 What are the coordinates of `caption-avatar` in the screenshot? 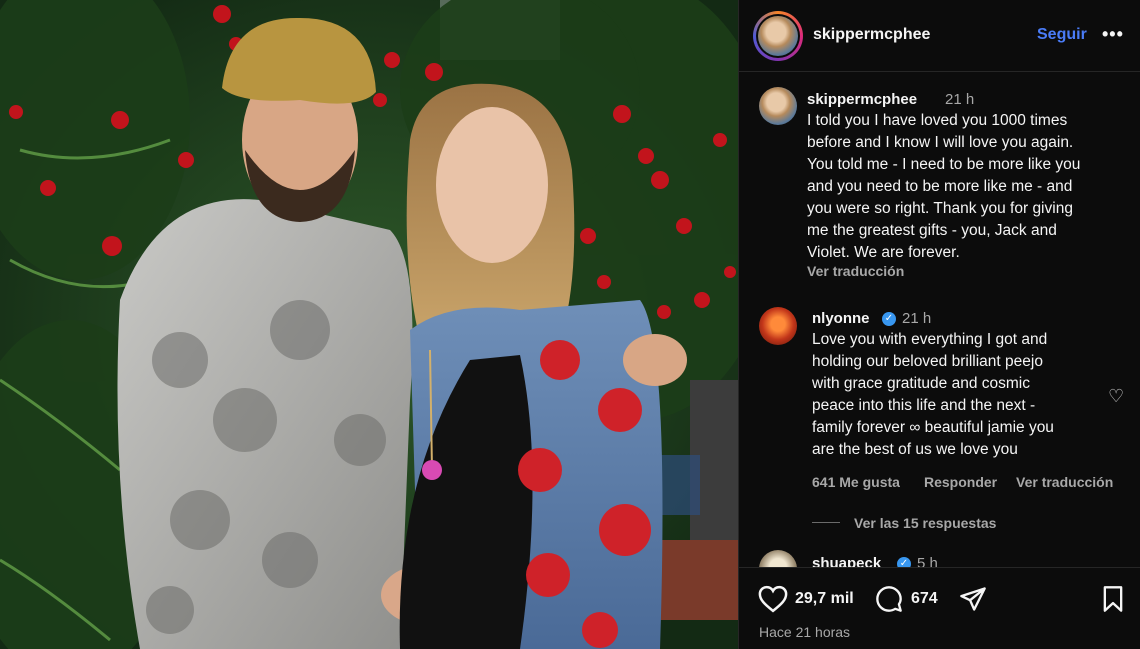 It's located at (778, 106).